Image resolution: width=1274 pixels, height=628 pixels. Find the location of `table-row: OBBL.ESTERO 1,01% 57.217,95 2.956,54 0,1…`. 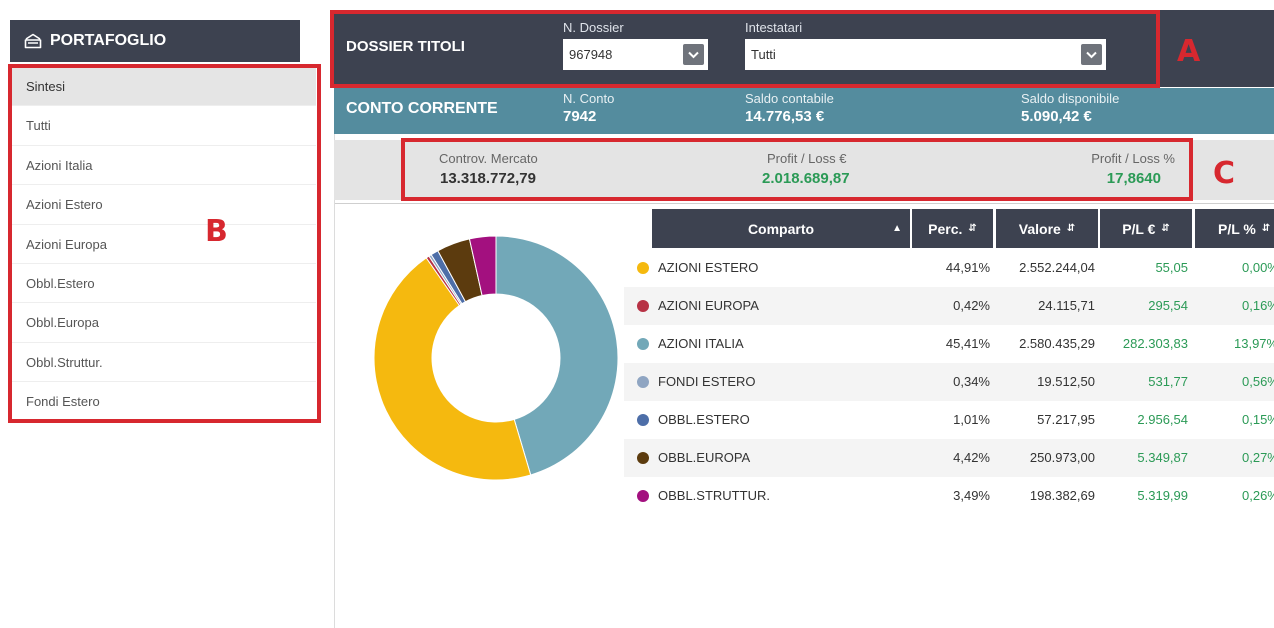

table-row: OBBL.ESTERO 1,01% 57.217,95 2.956,54 0,1… is located at coordinates (949, 420).